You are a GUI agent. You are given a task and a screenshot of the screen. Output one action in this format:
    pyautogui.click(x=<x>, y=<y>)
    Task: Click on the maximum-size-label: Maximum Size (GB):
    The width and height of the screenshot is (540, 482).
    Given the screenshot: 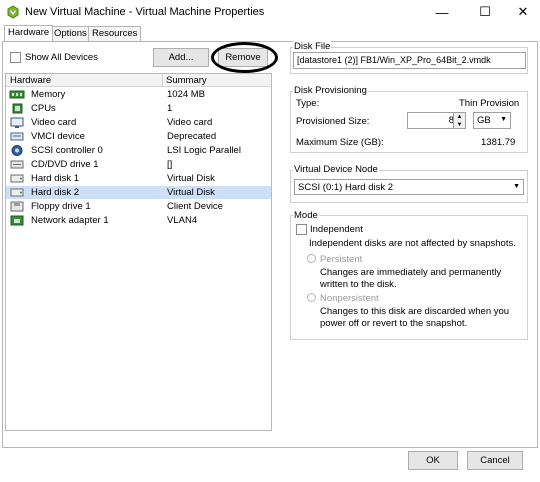 What is the action you would take?
    pyautogui.click(x=340, y=142)
    